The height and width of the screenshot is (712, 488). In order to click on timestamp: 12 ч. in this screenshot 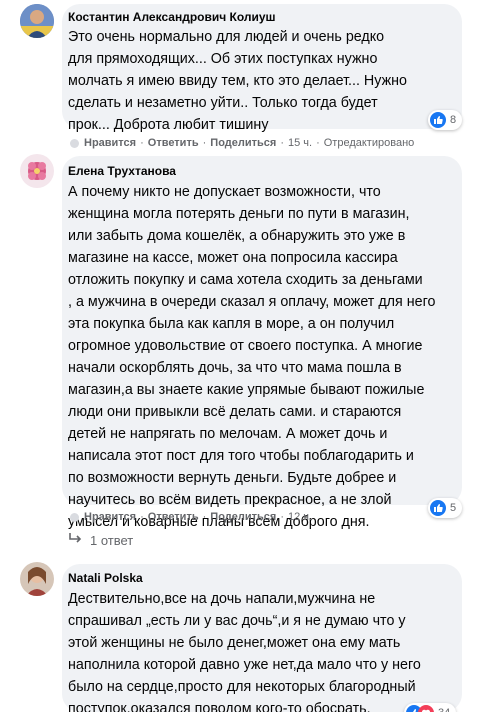, I will do `click(300, 517)`.